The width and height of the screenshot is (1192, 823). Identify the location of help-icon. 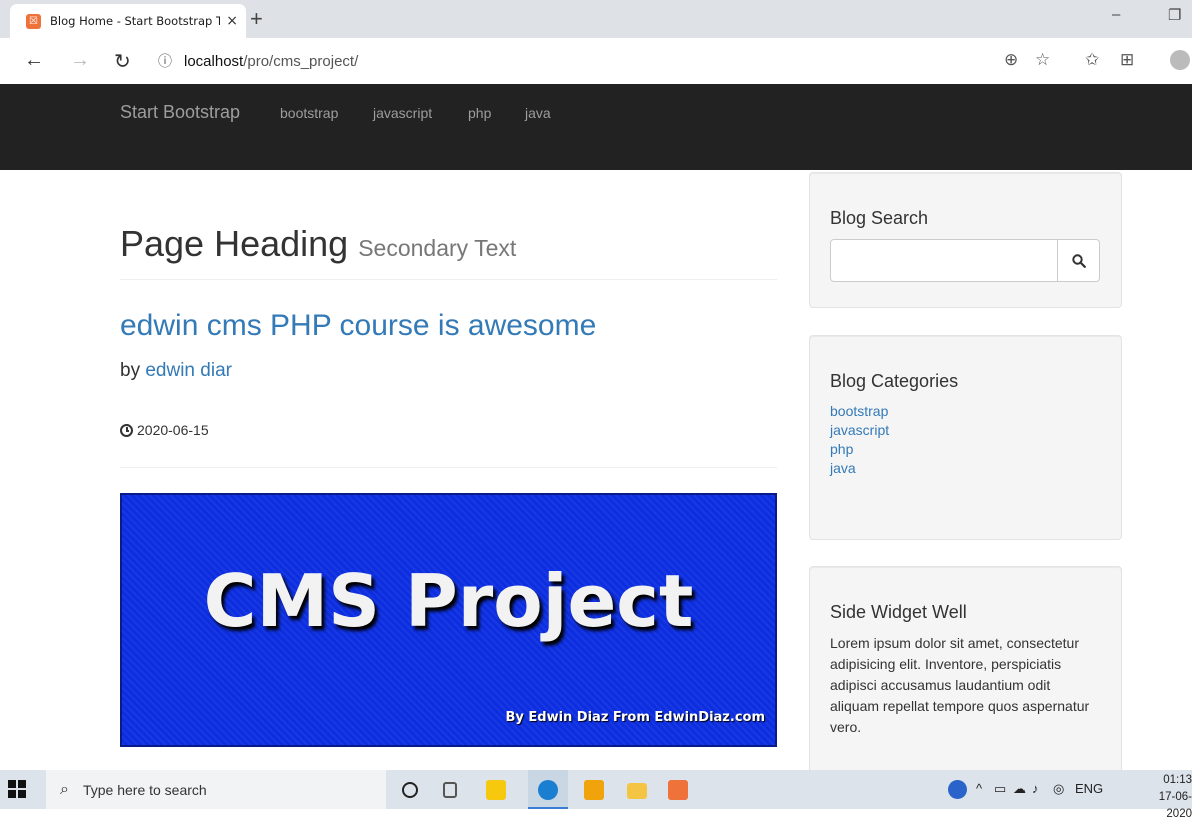
(957, 789).